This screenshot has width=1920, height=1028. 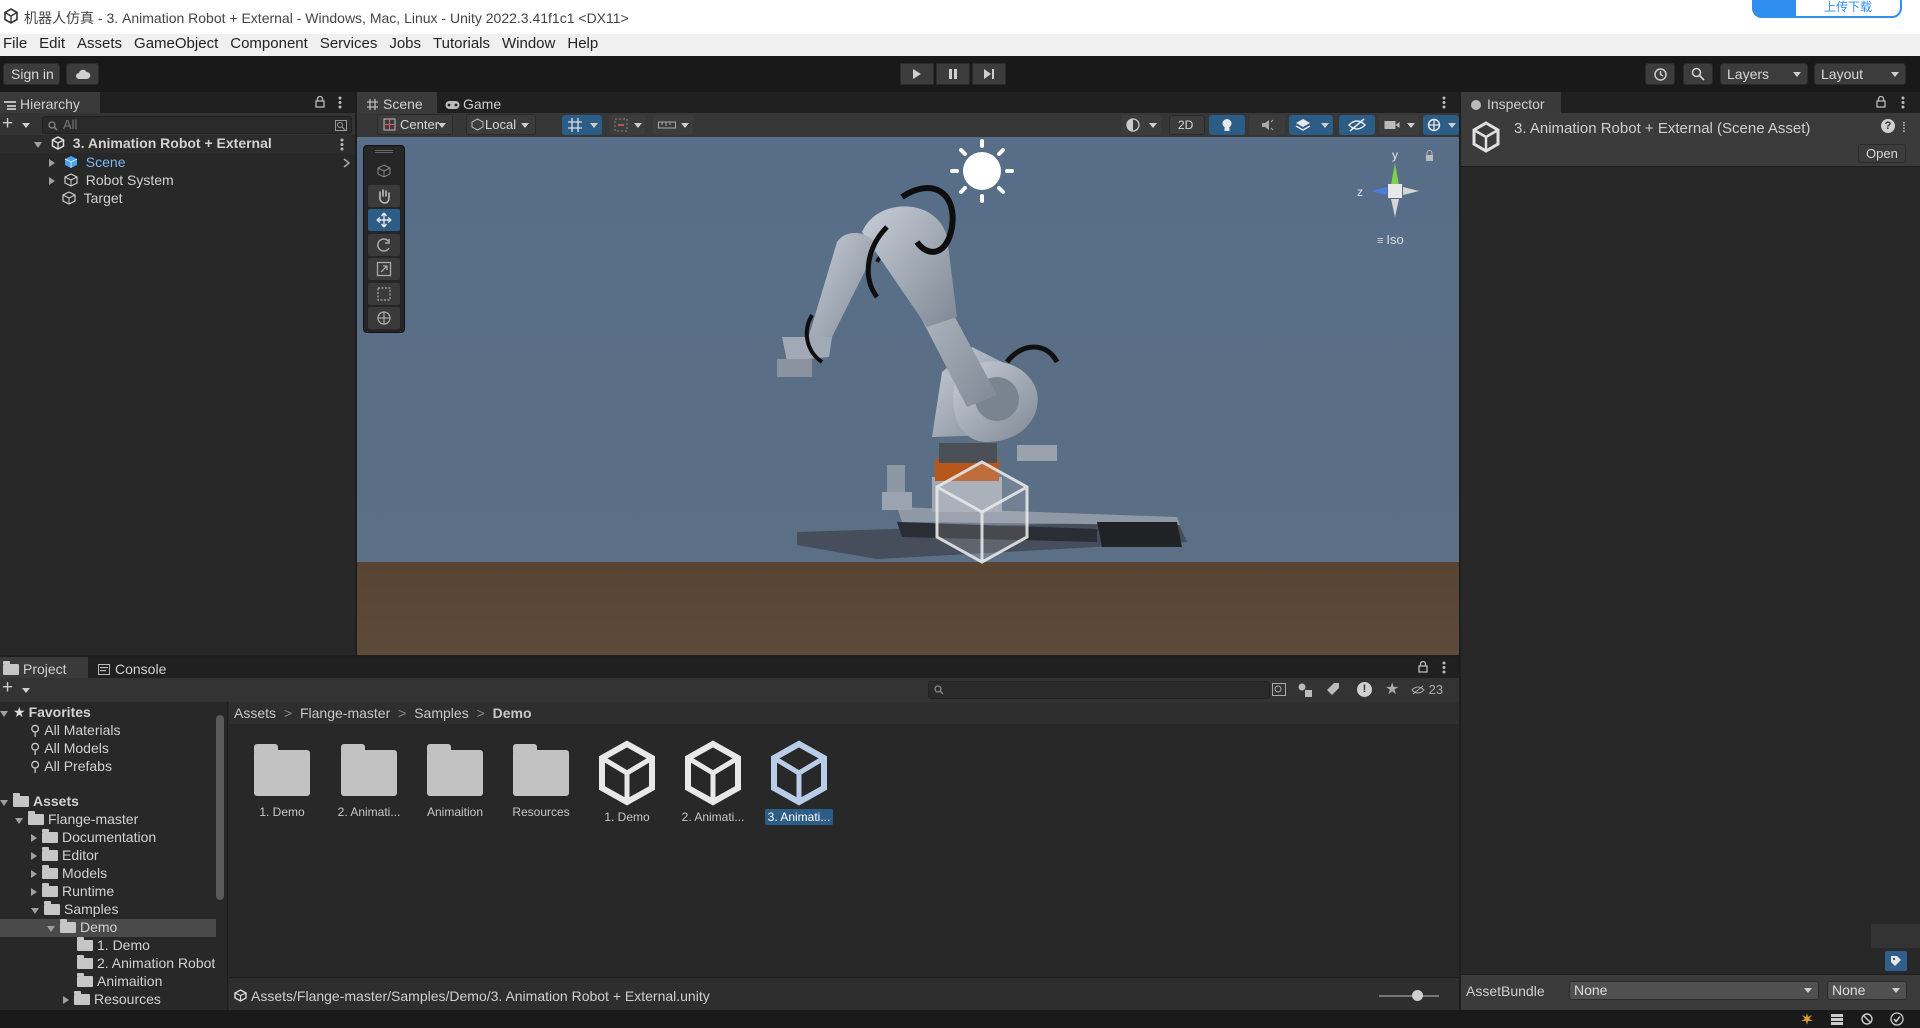 I want to click on hierarchy-item-robot-system: Robot System, so click(x=87, y=181).